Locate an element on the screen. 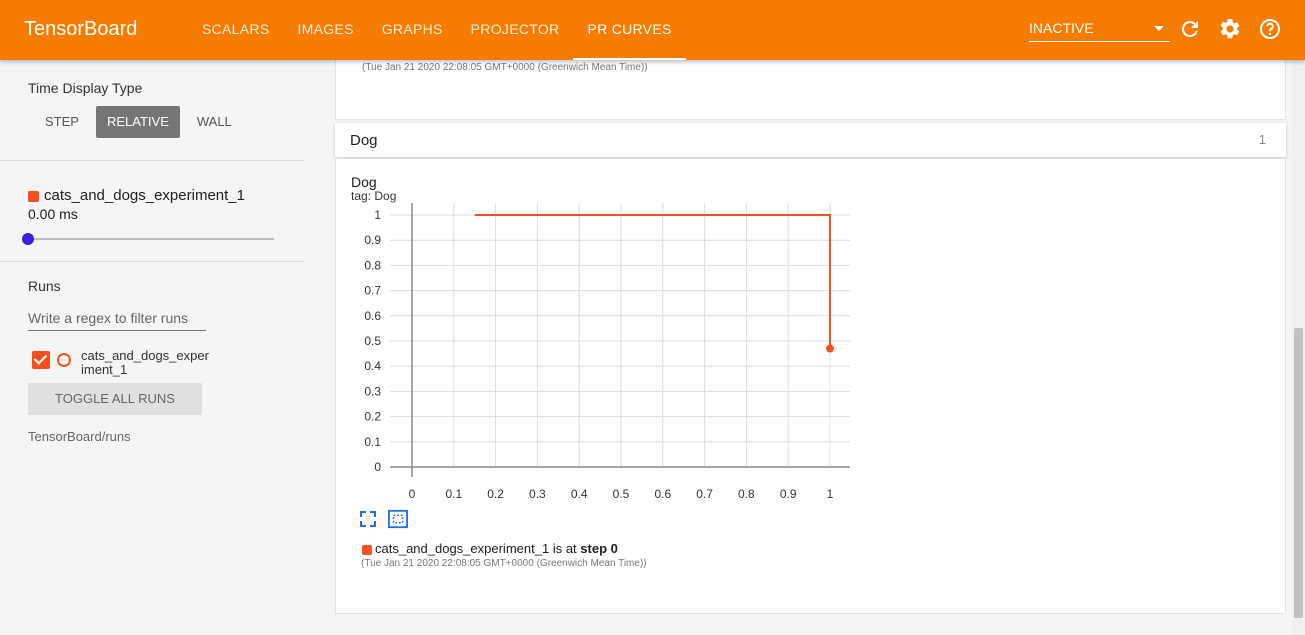 The height and width of the screenshot is (635, 1305). time-display-title: Time Display Type is located at coordinates (85, 88).